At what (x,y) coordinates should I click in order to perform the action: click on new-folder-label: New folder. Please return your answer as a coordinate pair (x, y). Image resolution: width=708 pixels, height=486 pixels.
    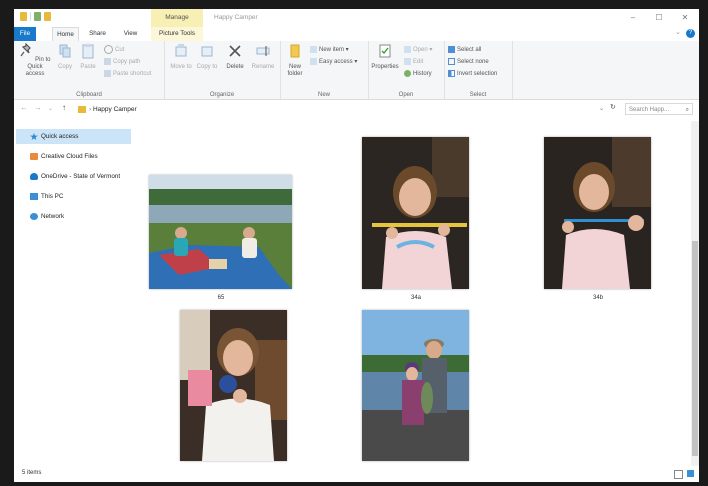
    Looking at the image, I should click on (295, 70).